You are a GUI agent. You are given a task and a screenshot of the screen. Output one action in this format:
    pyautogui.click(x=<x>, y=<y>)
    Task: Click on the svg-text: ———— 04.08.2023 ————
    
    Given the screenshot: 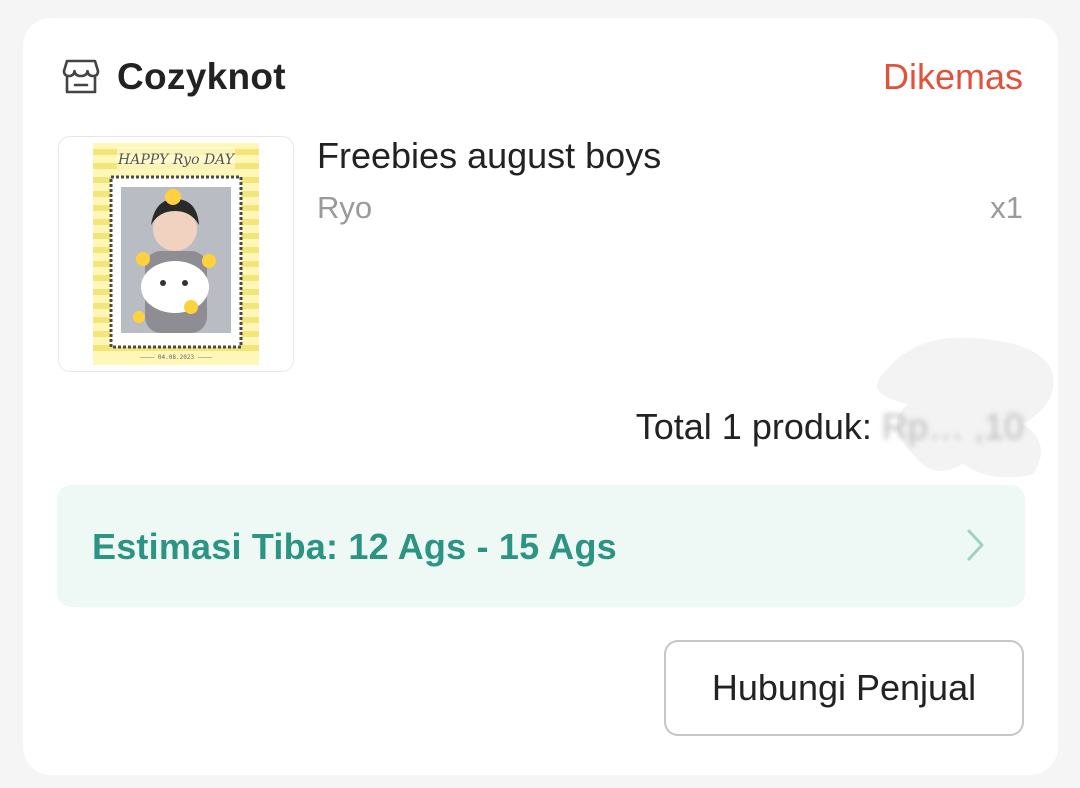 What is the action you would take?
    pyautogui.click(x=176, y=357)
    